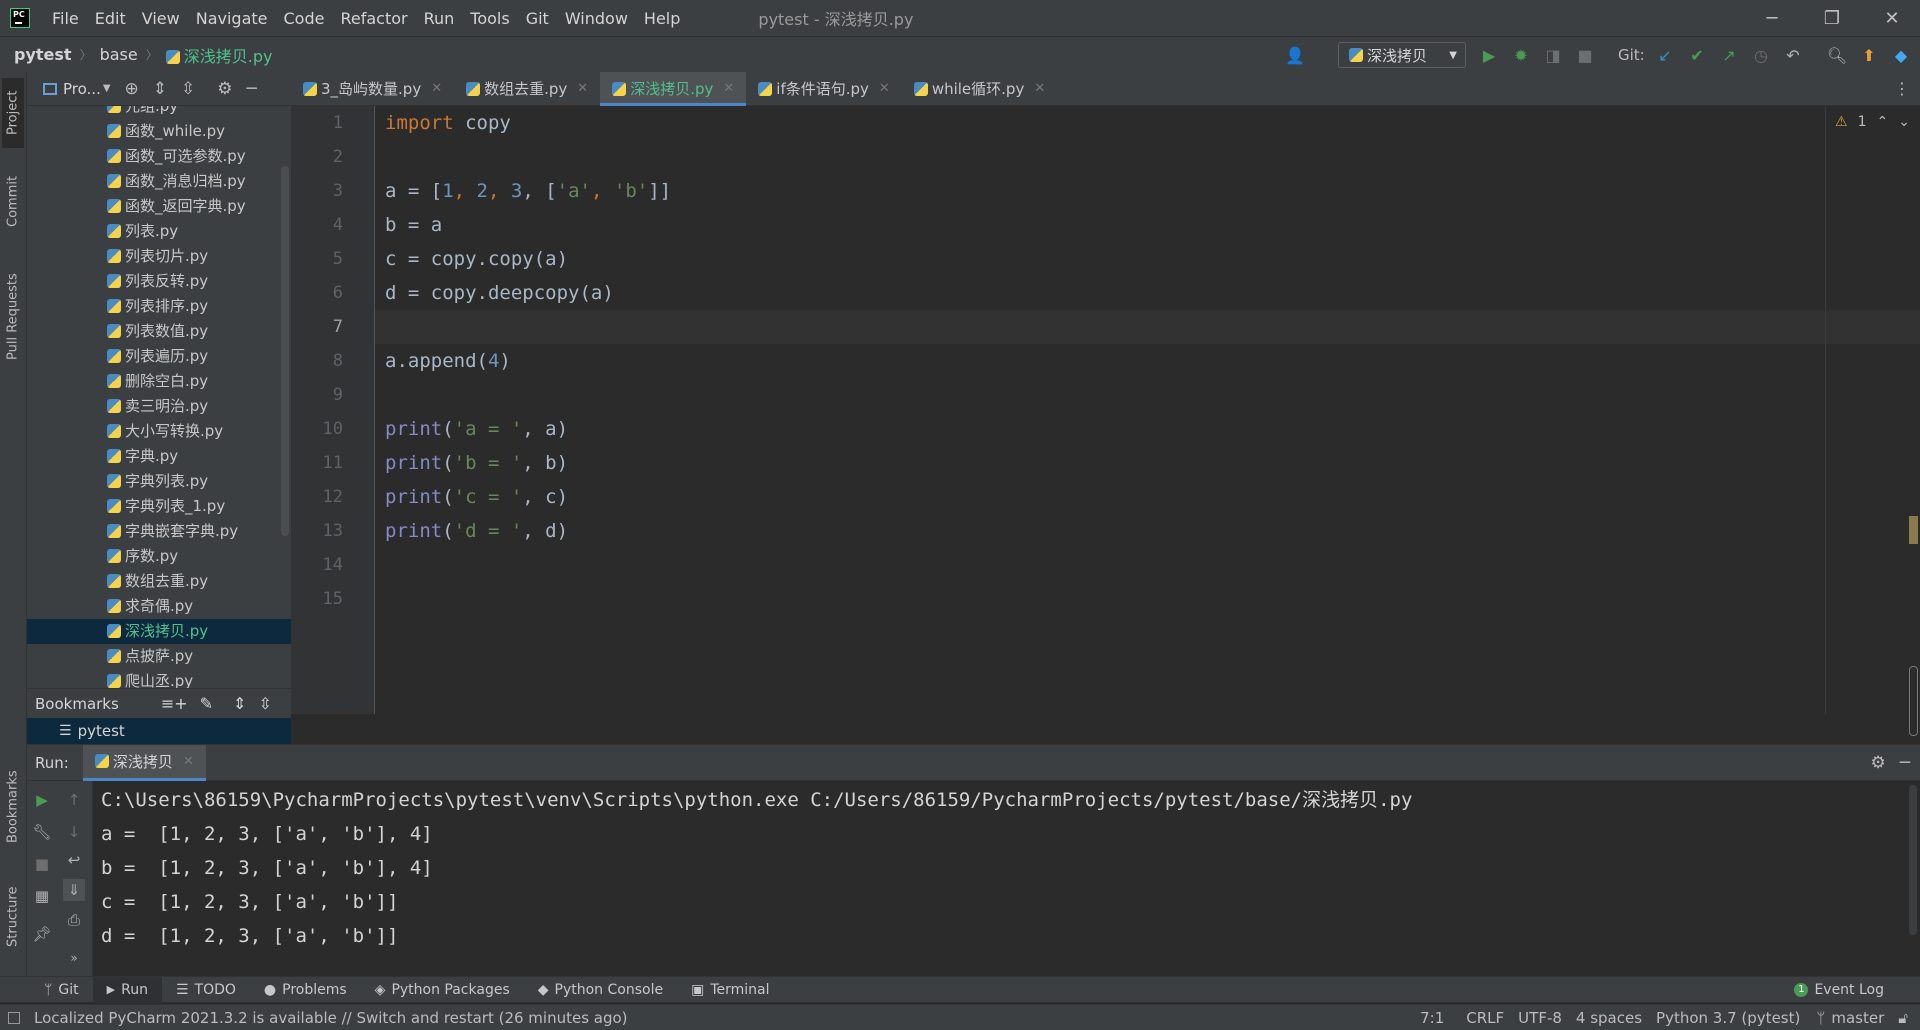 The height and width of the screenshot is (1030, 1920). What do you see at coordinates (206, 703) in the screenshot?
I see `edit-icon: ✎` at bounding box center [206, 703].